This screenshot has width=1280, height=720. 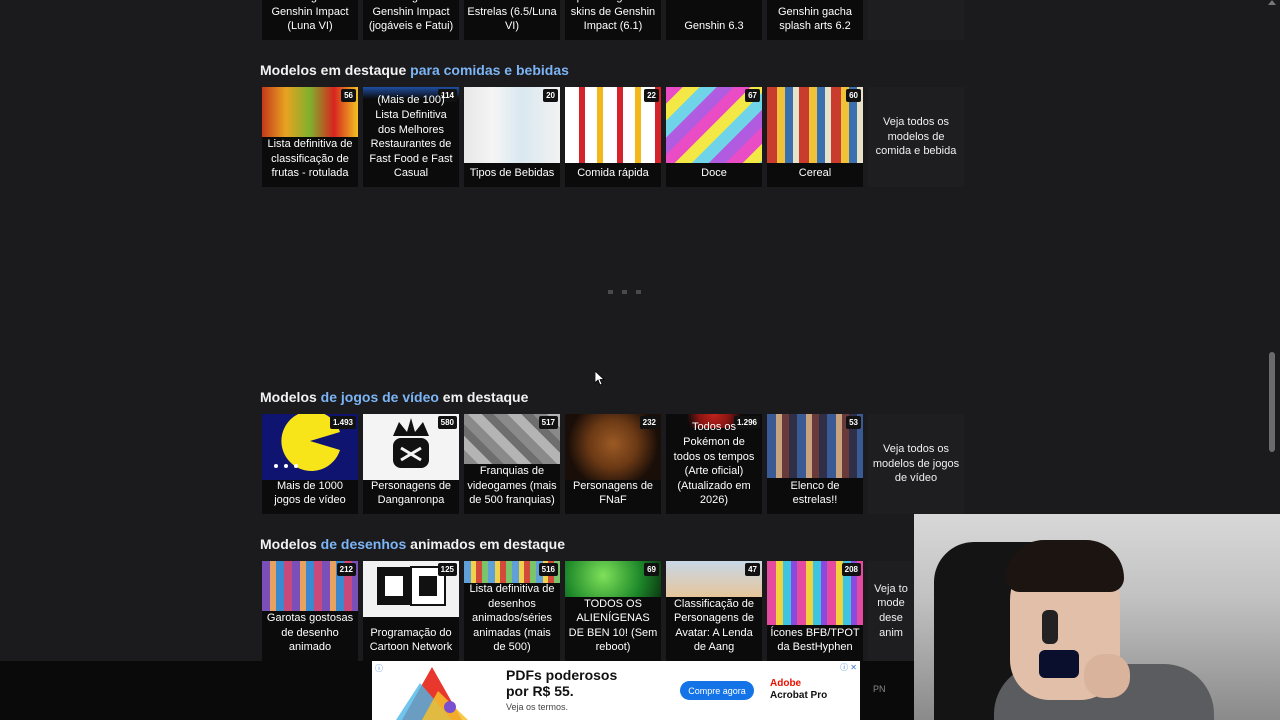 What do you see at coordinates (537, 707) in the screenshot?
I see `ad-terms-link: Veja os termos.` at bounding box center [537, 707].